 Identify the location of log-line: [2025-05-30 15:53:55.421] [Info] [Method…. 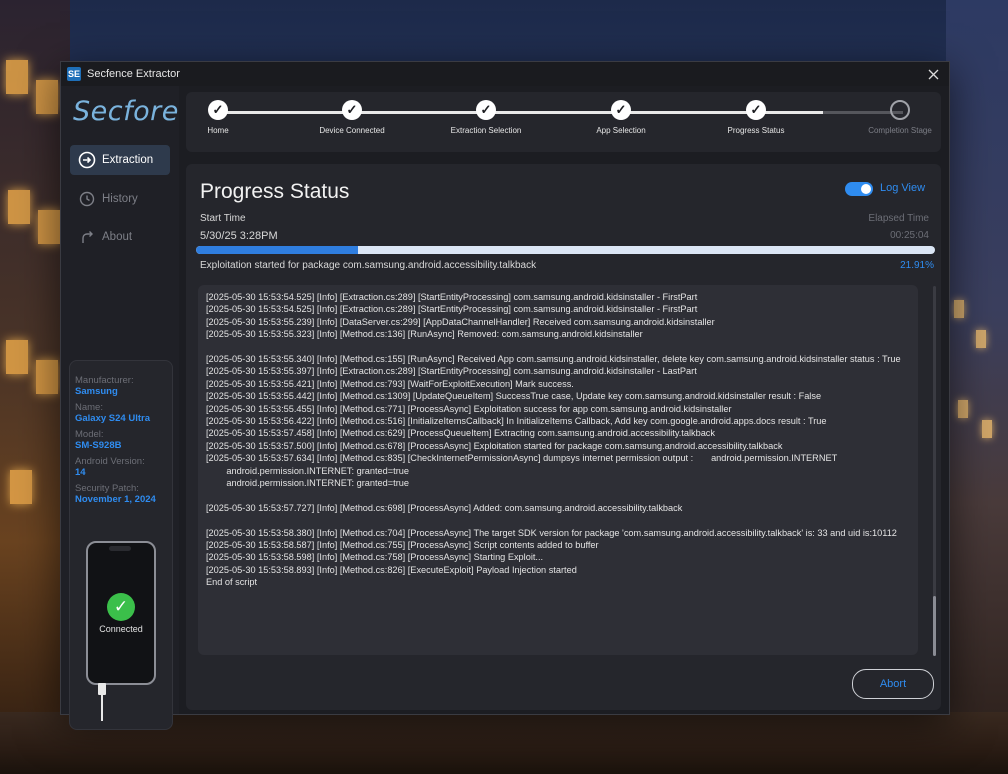
(390, 383).